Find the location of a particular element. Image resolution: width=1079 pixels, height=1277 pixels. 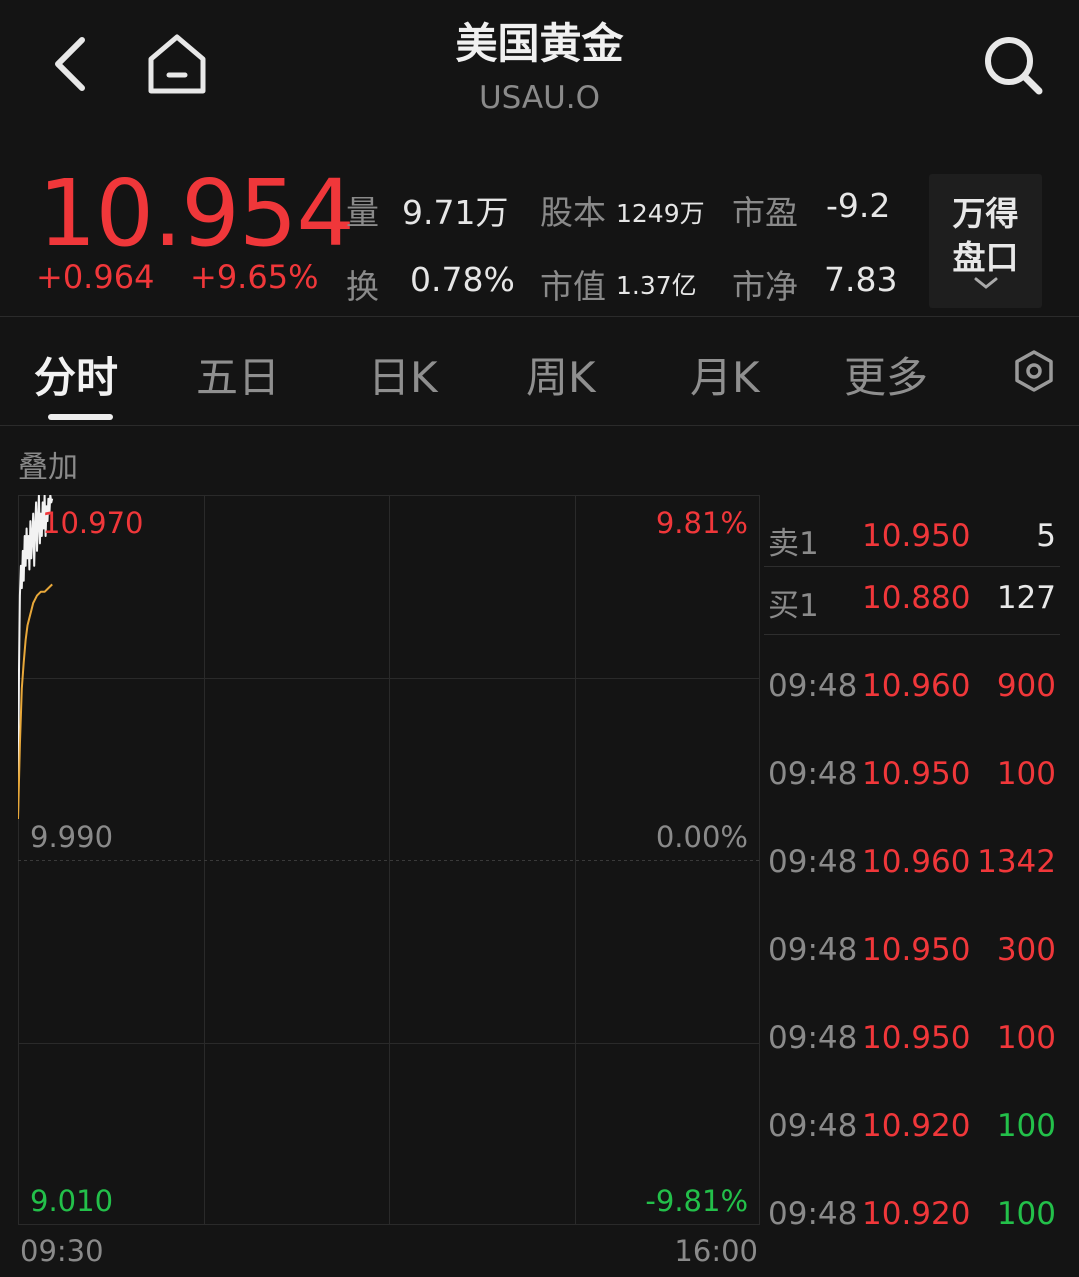

tab-intraday: 分时 is located at coordinates (76, 374).